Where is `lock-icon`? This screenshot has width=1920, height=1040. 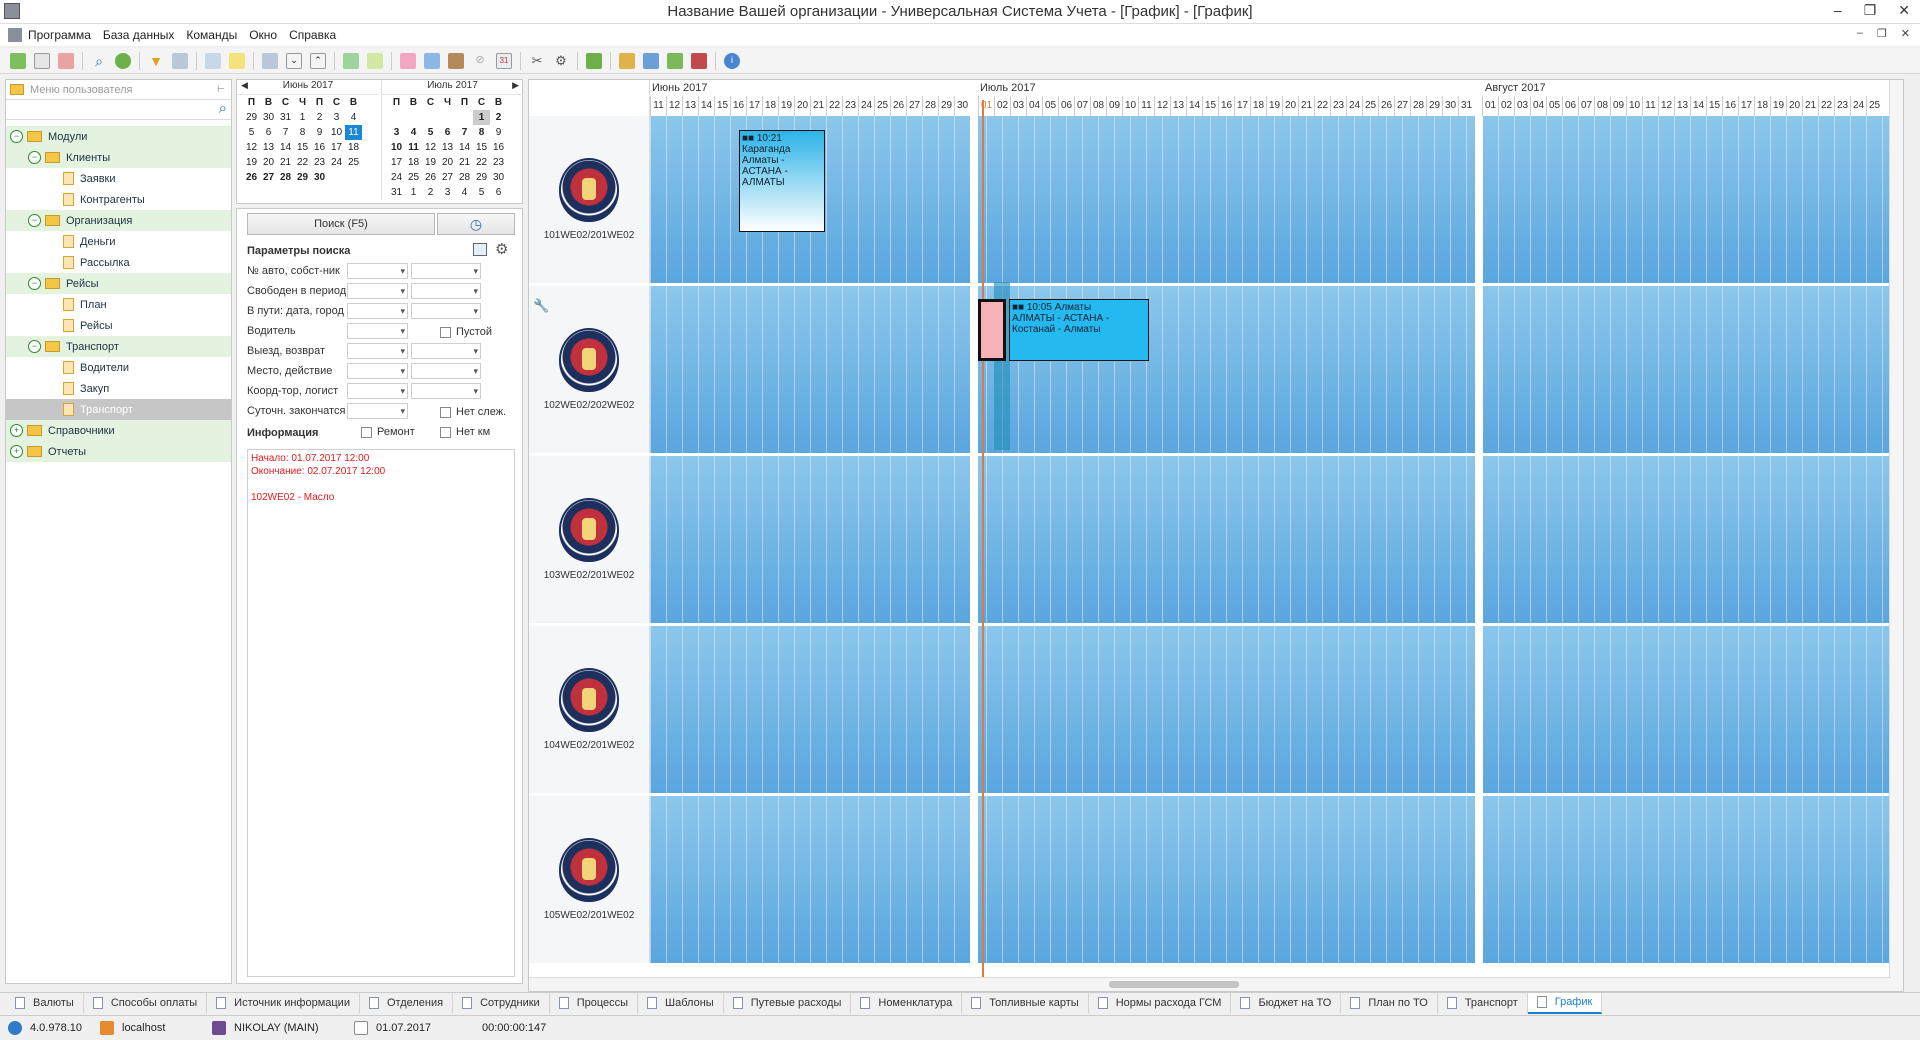
lock-icon is located at coordinates (627, 60).